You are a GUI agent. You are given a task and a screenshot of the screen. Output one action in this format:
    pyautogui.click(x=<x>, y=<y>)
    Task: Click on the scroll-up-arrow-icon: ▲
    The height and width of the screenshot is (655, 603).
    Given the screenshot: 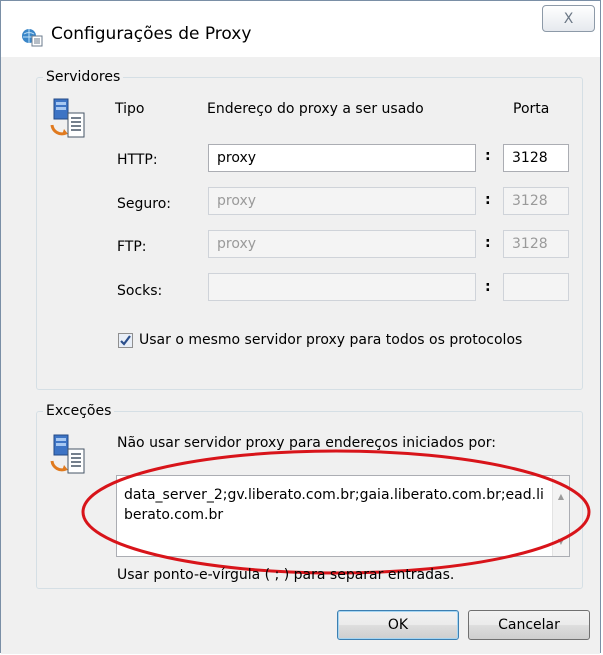 What is the action you would take?
    pyautogui.click(x=561, y=496)
    